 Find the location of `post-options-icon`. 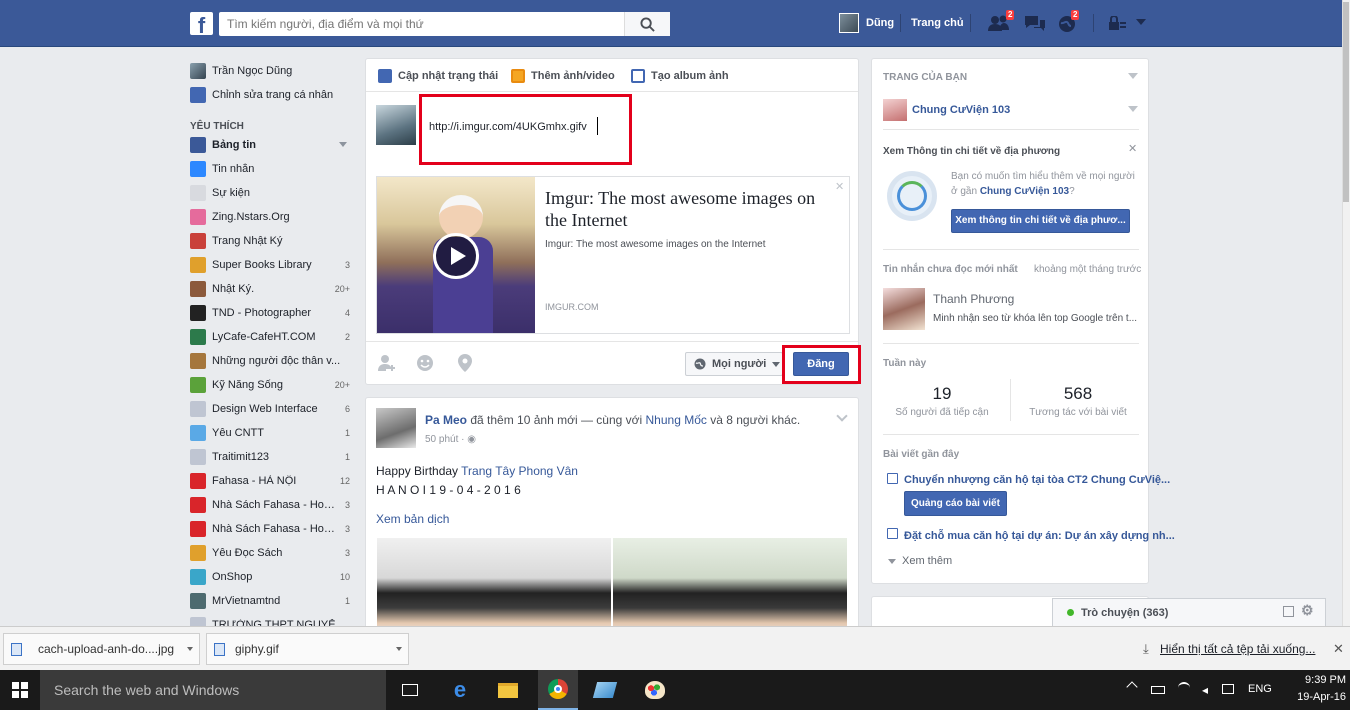

post-options-icon is located at coordinates (842, 416).